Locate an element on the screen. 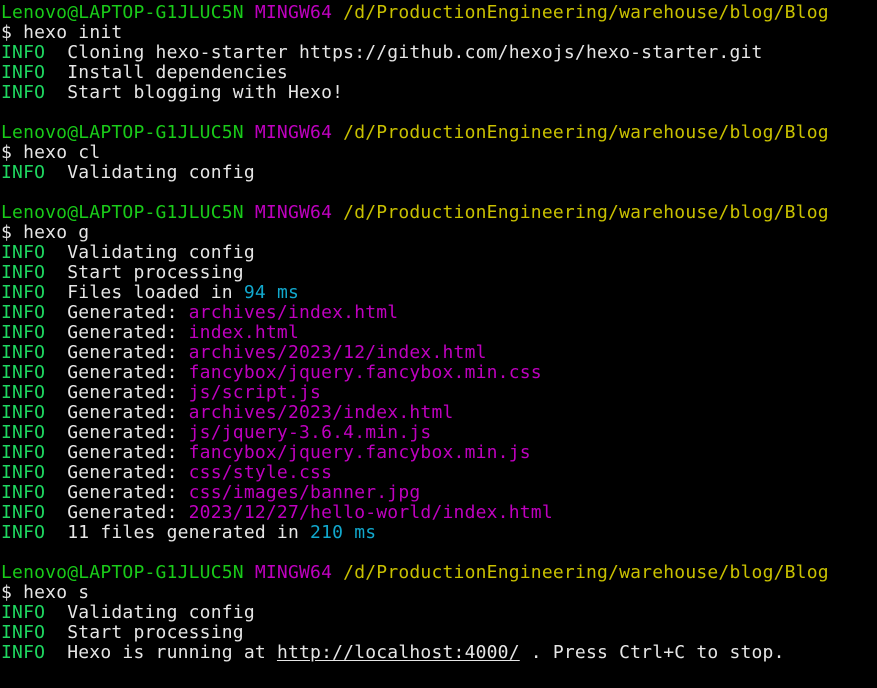 Image resolution: width=877 pixels, height=688 pixels. output-text: Hexo is running at is located at coordinates (172, 652).